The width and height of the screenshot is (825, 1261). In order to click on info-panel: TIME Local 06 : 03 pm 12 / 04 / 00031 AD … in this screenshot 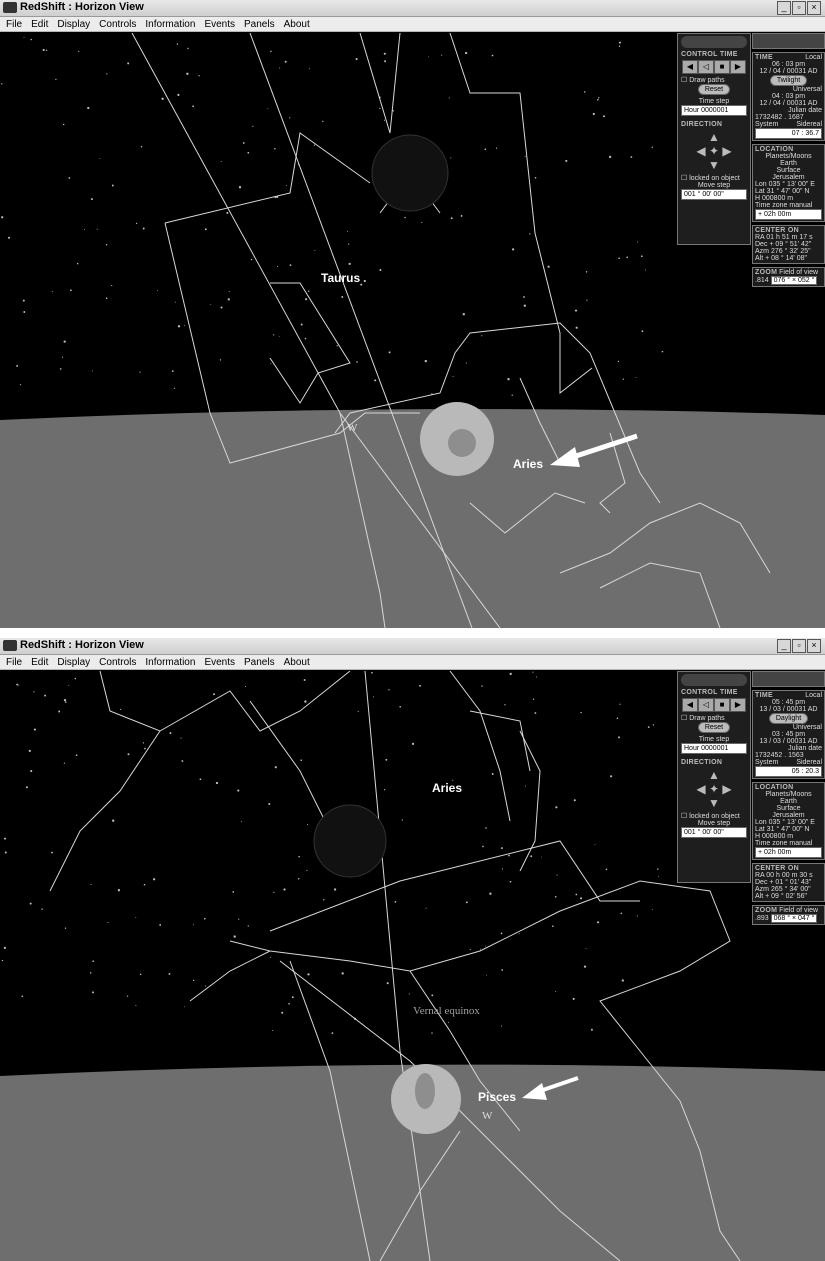, I will do `click(788, 192)`.